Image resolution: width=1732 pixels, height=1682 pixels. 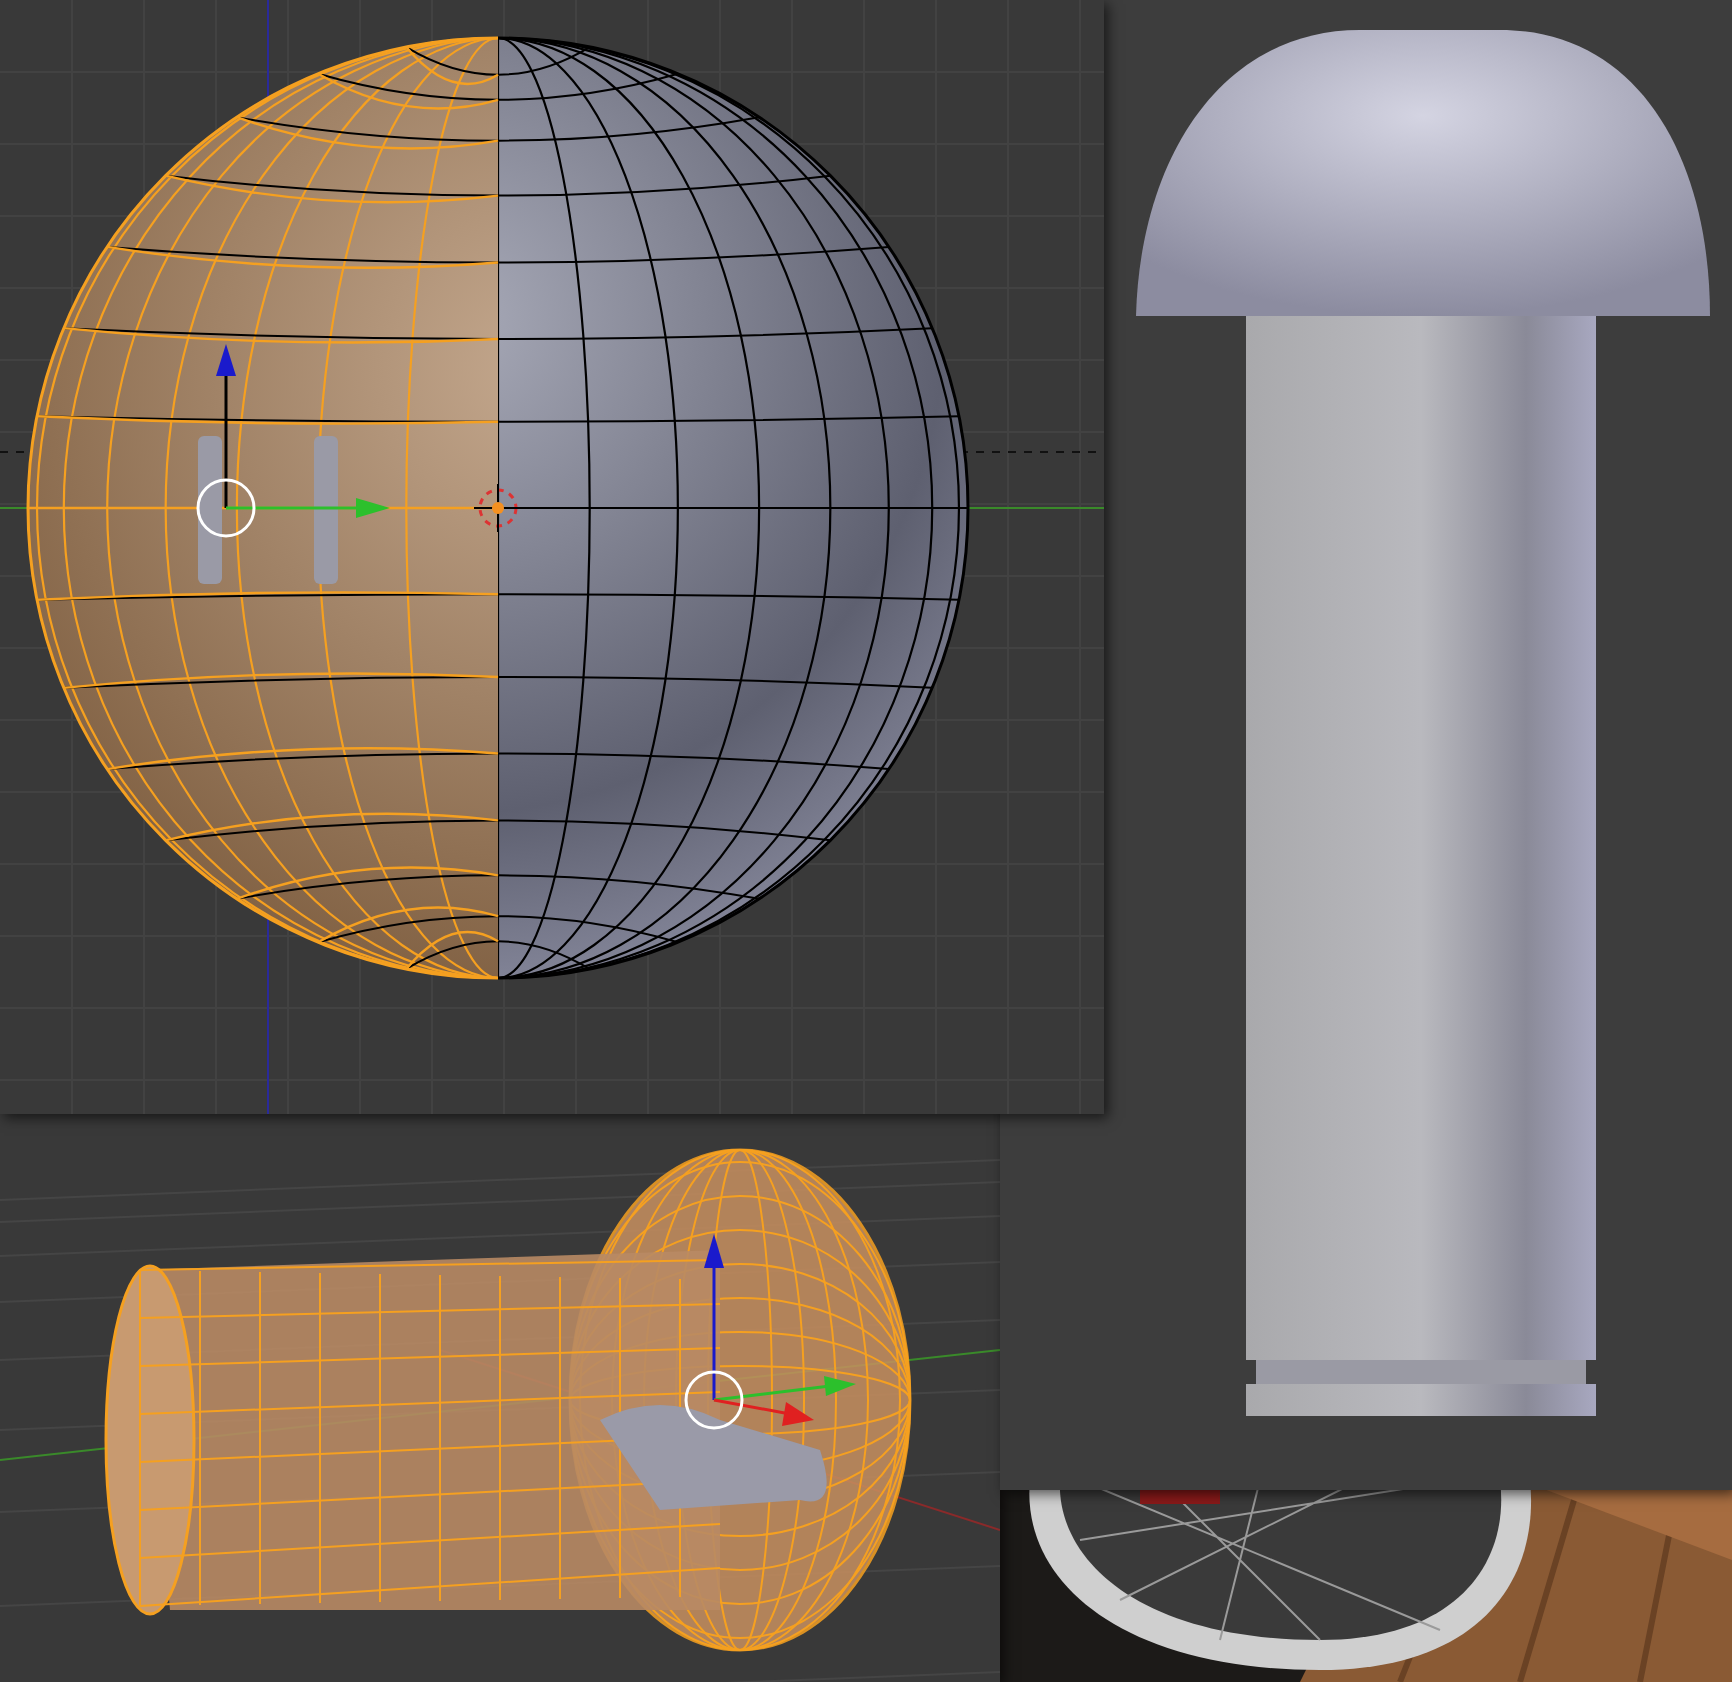 I want to click on cursor-icon, so click(x=498, y=508).